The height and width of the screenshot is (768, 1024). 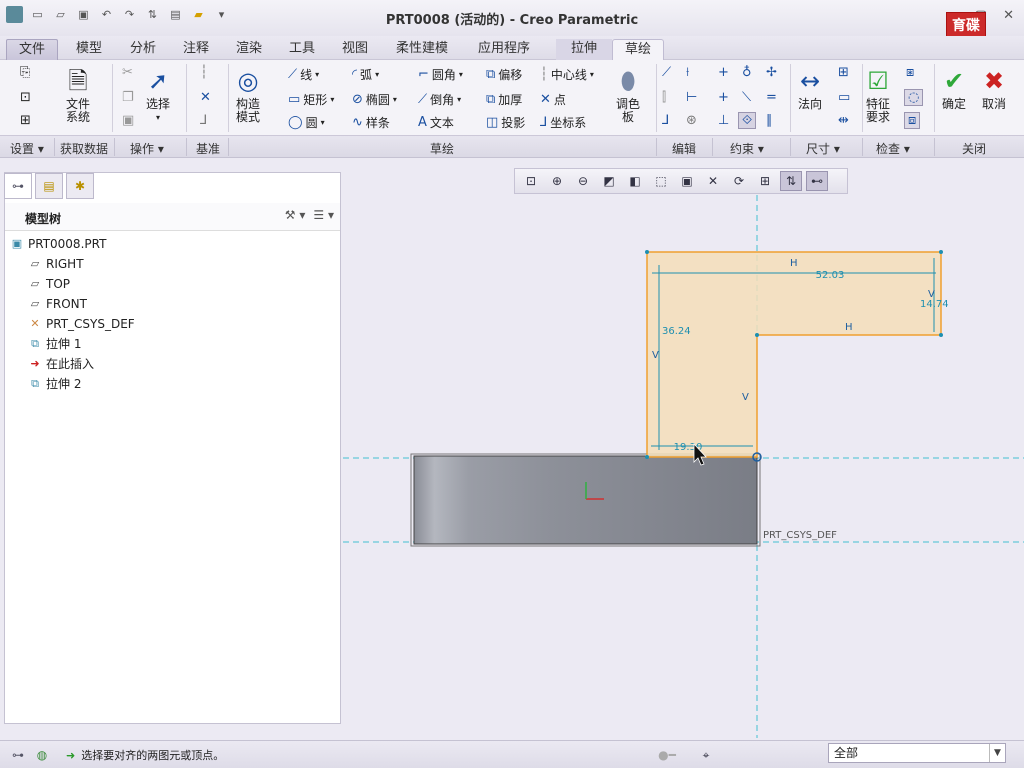 I want to click on sketch-profile, so click(x=794, y=354).